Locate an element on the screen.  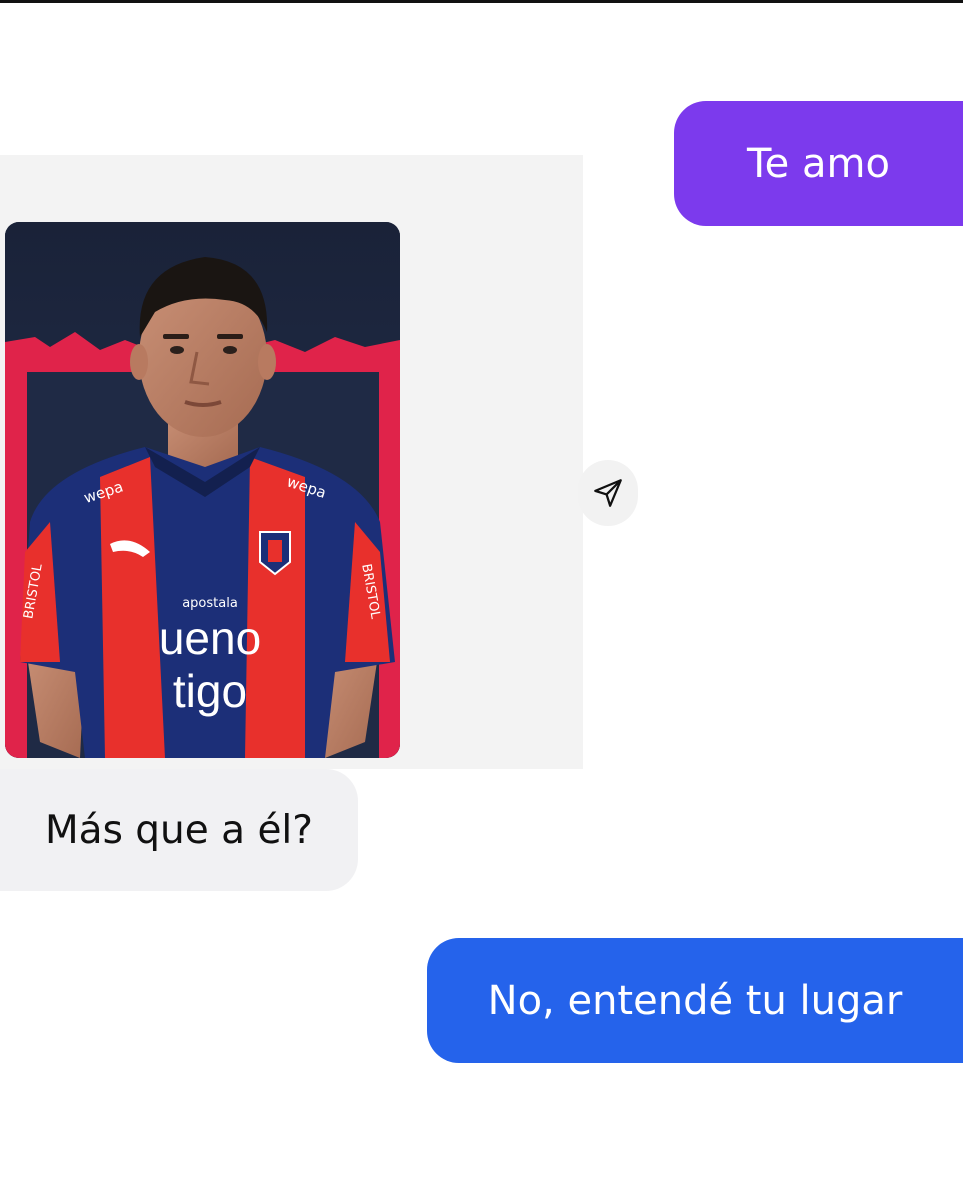
message-bubble-incoming: Más que a él? is located at coordinates (179, 830).